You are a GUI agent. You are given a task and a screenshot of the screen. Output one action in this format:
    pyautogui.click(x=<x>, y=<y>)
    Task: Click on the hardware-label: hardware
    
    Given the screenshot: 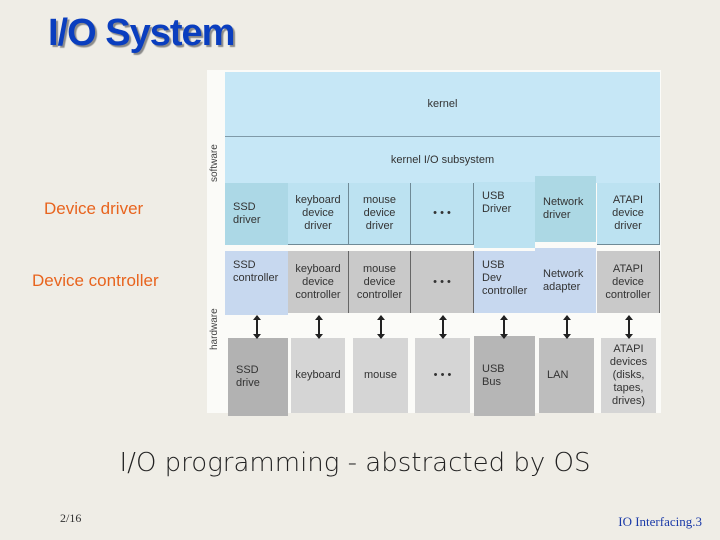 What is the action you would take?
    pyautogui.click(x=214, y=329)
    